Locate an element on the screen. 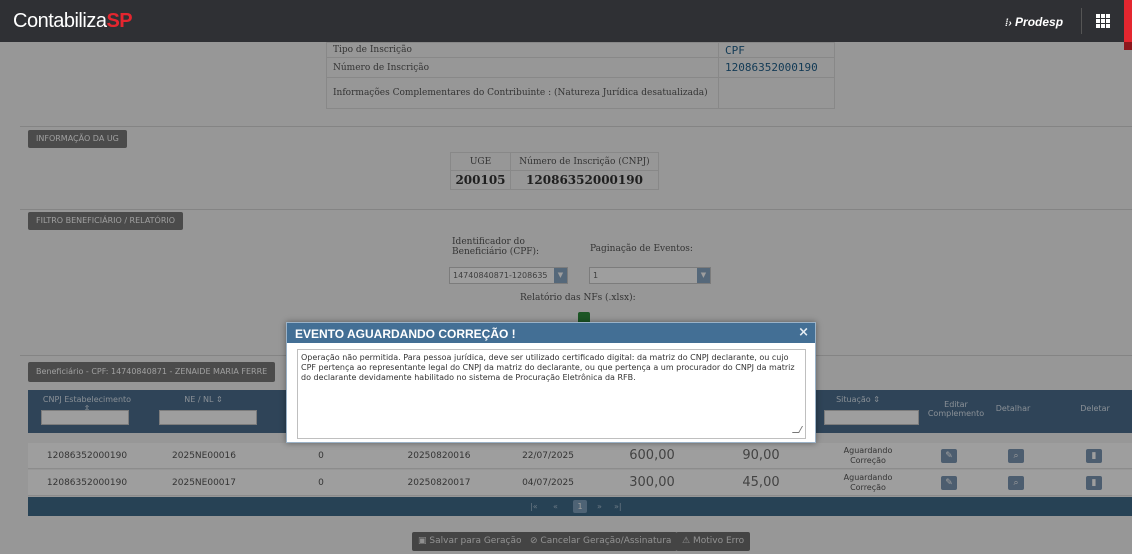  prodesp-logo: ⁞› Prodesp is located at coordinates (1034, 22).